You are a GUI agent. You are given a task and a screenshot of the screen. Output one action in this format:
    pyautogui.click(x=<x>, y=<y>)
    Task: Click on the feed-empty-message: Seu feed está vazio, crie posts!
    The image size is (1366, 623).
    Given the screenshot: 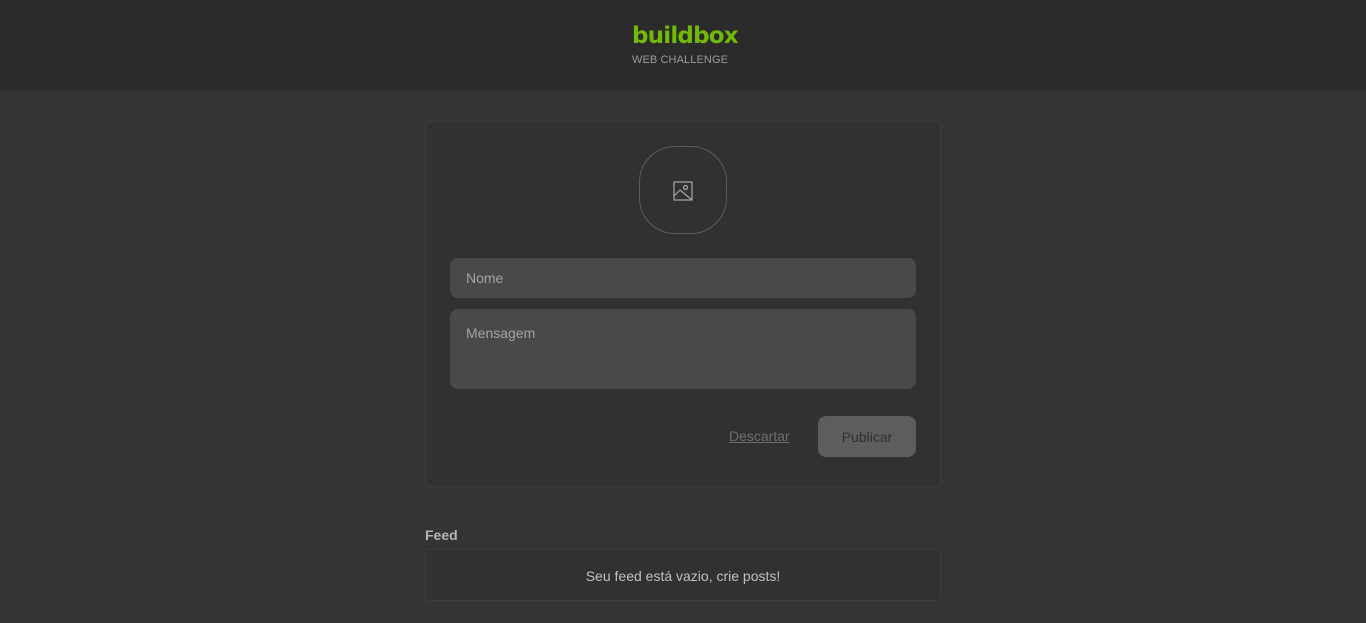 What is the action you would take?
    pyautogui.click(x=683, y=576)
    